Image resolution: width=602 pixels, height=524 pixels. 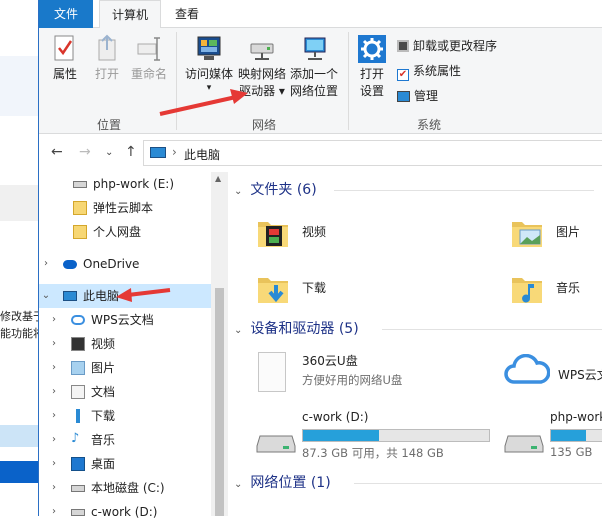 I want to click on uninstall-programs-button: 卸载或更改程序, so click(x=447, y=46).